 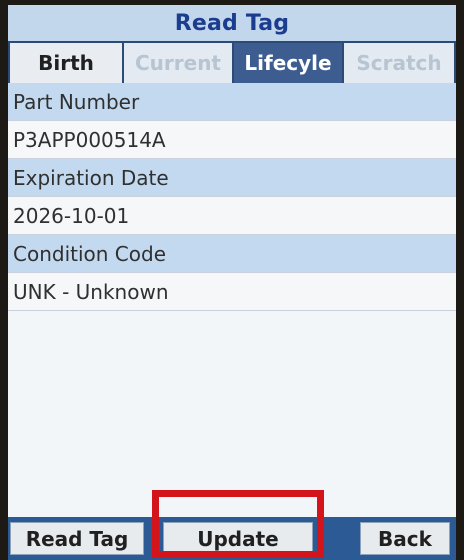 I want to click on tab-scratch: Scratch, so click(x=399, y=63).